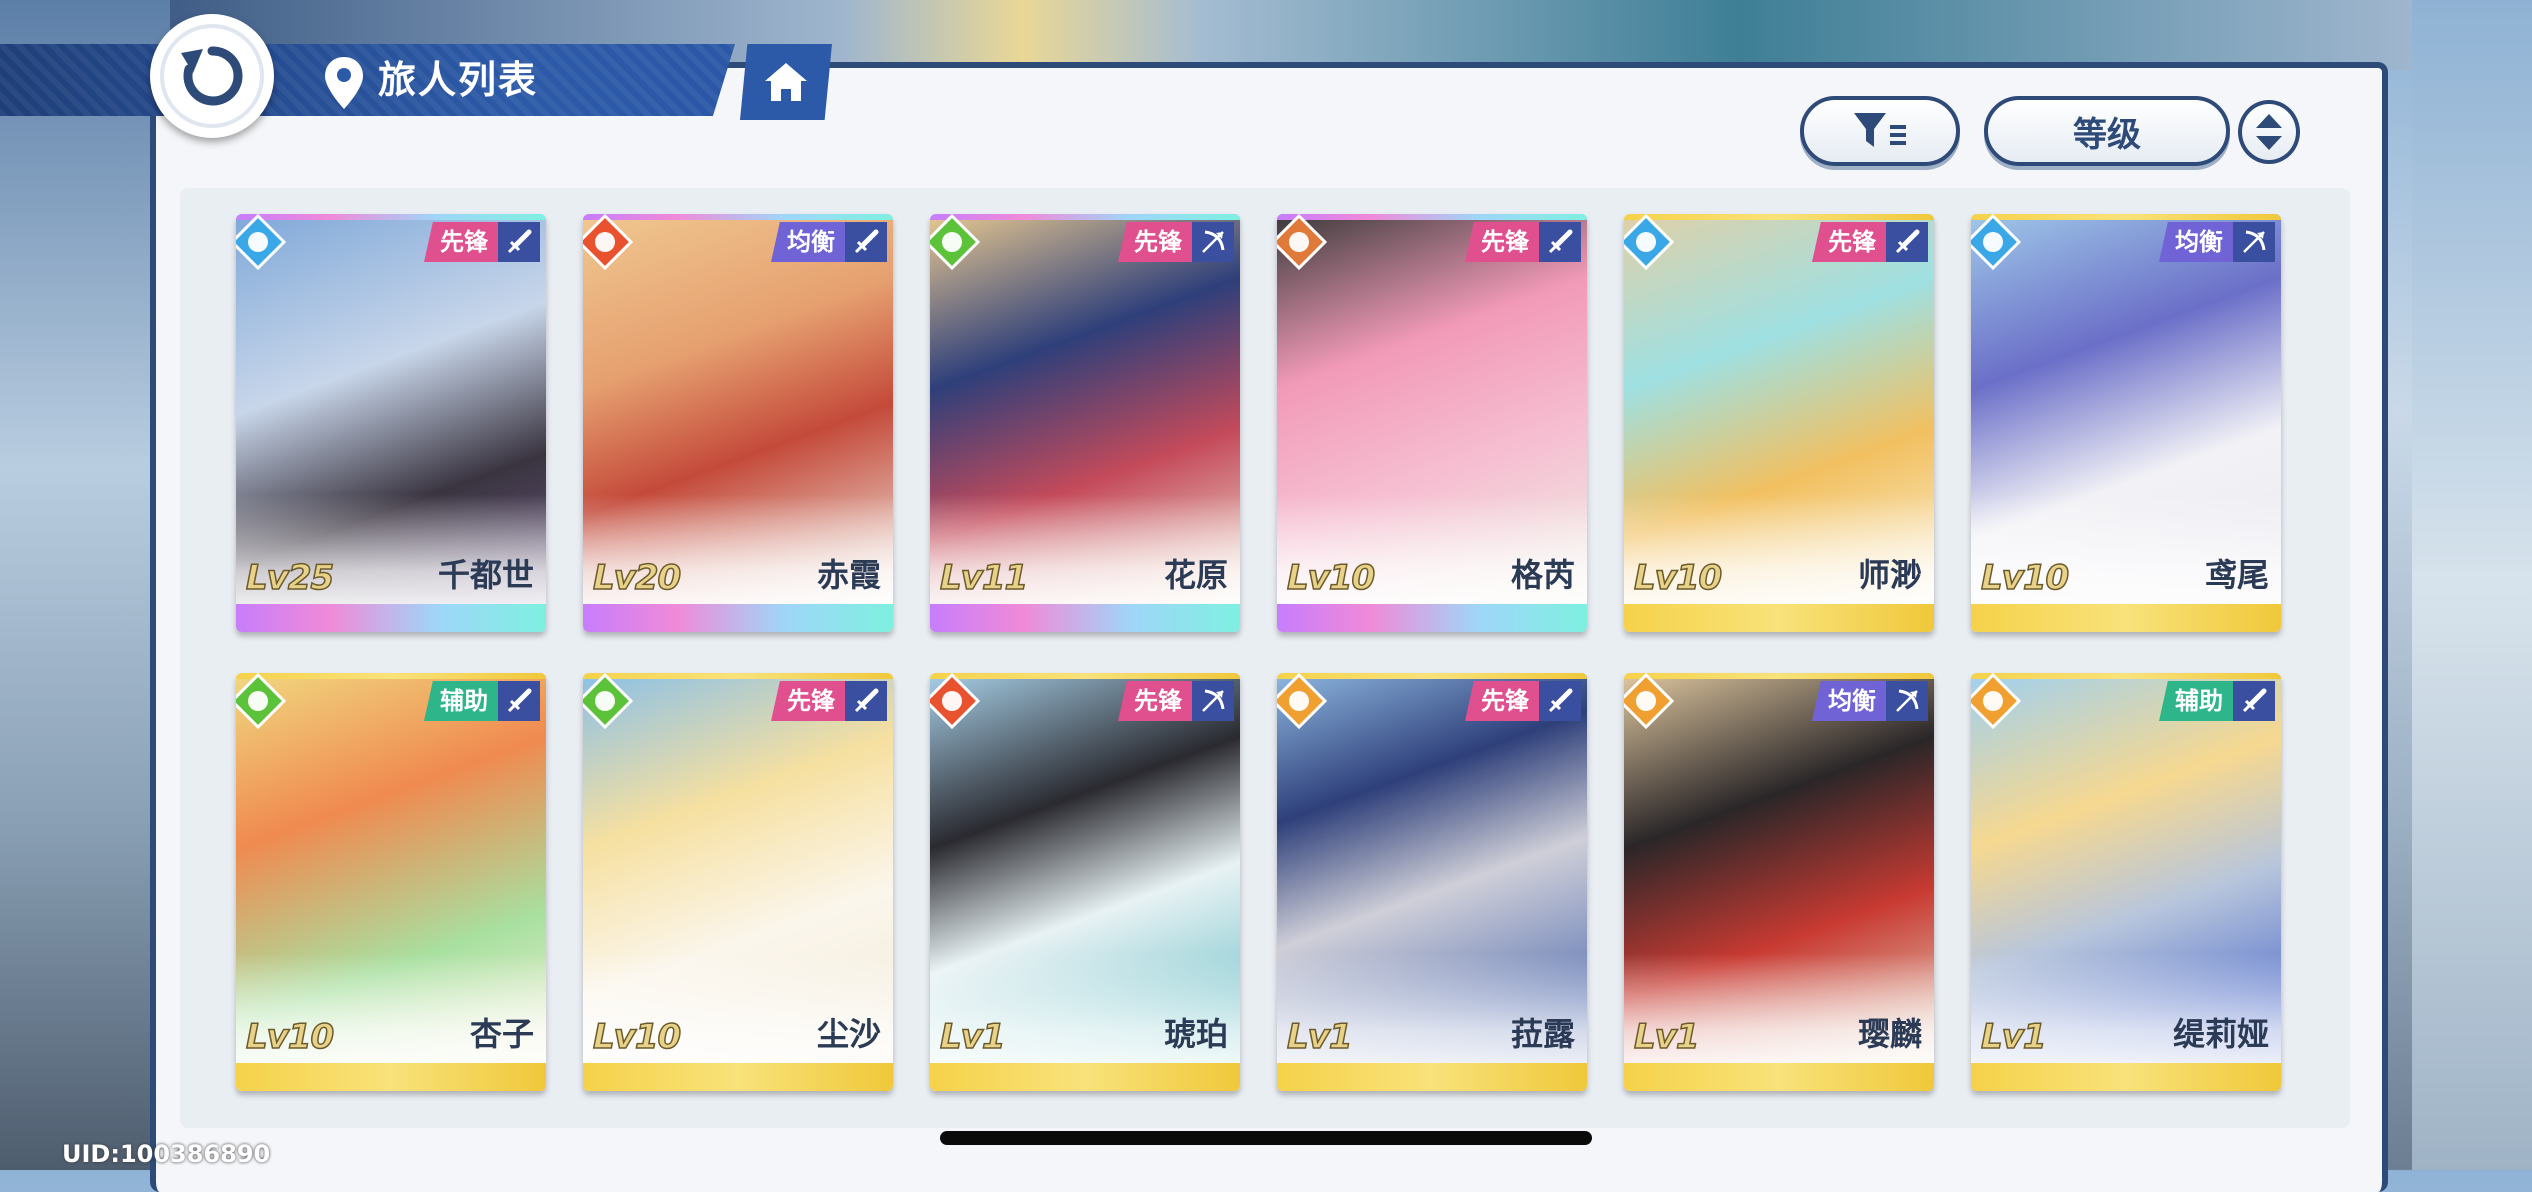 The height and width of the screenshot is (1192, 2532). What do you see at coordinates (1085, 423) in the screenshot?
I see `character-card: 先锋 Lv11 花原` at bounding box center [1085, 423].